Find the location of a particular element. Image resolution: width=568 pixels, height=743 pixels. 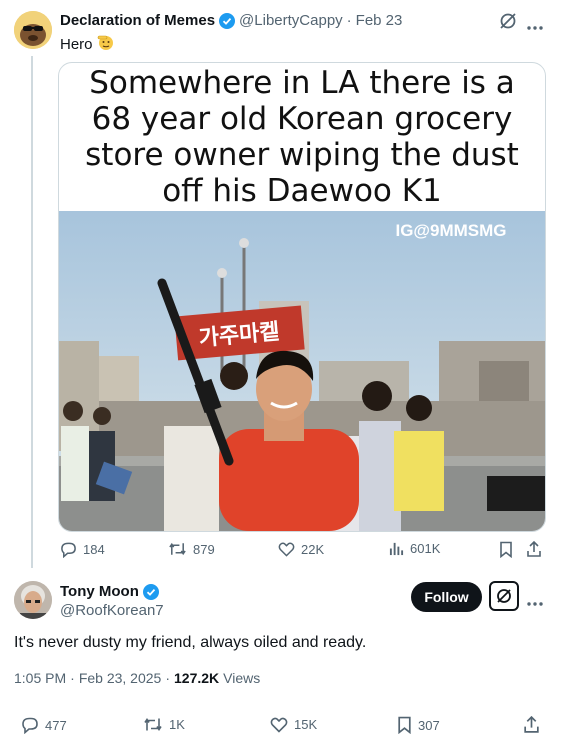

bookmark-button: 307 is located at coordinates (418, 725).